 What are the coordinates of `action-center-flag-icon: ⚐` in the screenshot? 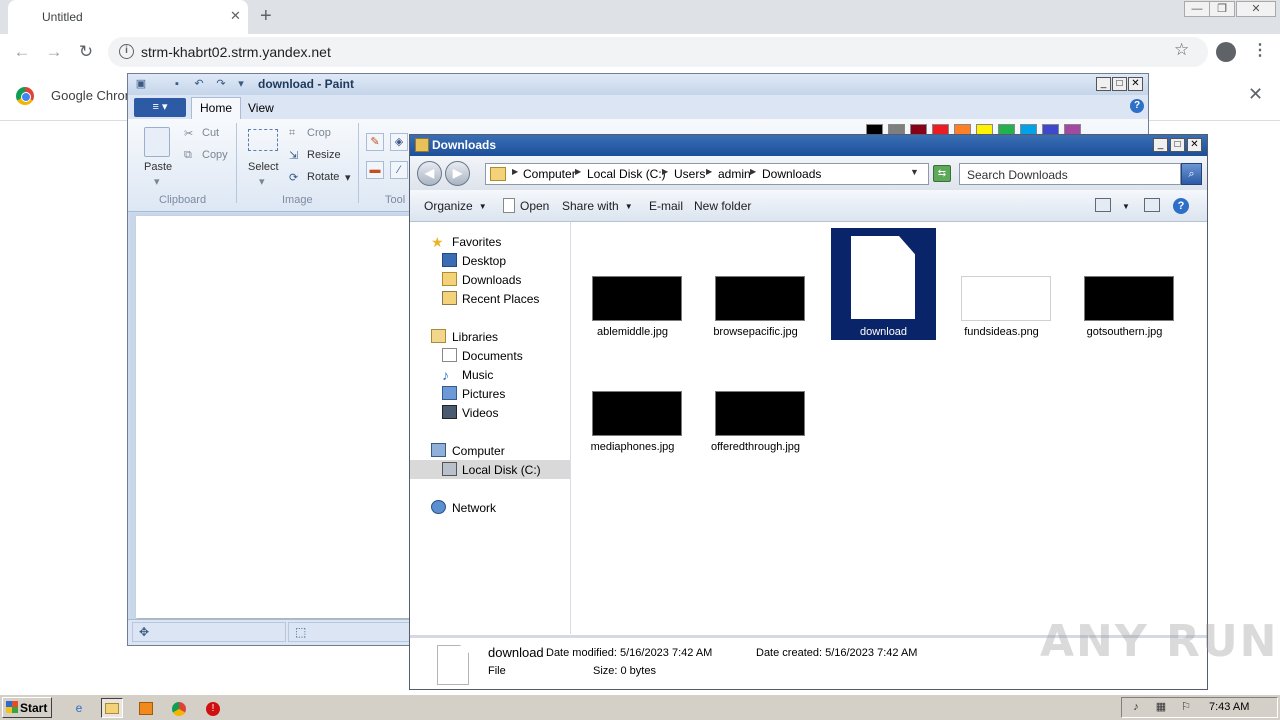 It's located at (1186, 707).